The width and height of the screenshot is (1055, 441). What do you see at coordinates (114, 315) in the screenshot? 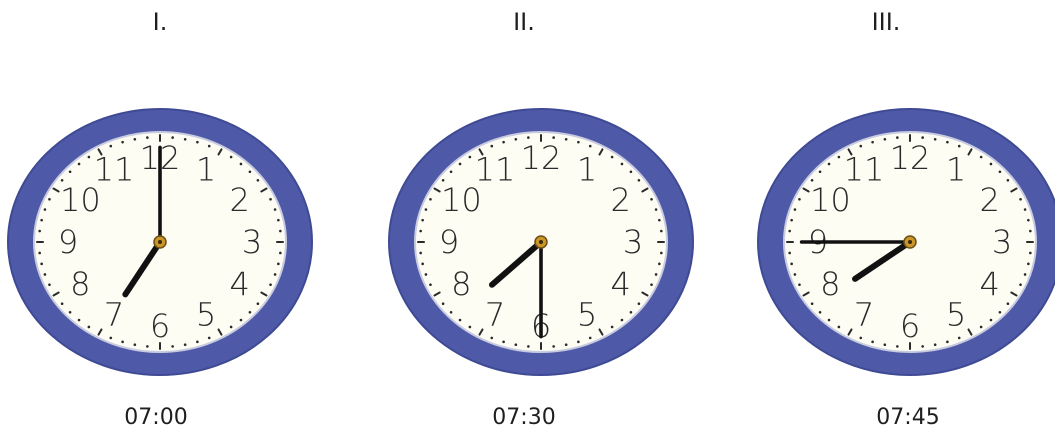
I see `dial-numeral-7: 7` at bounding box center [114, 315].